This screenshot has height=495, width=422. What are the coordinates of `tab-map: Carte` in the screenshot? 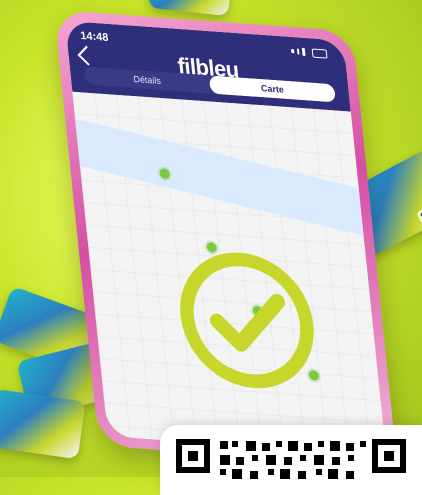 It's located at (272, 89).